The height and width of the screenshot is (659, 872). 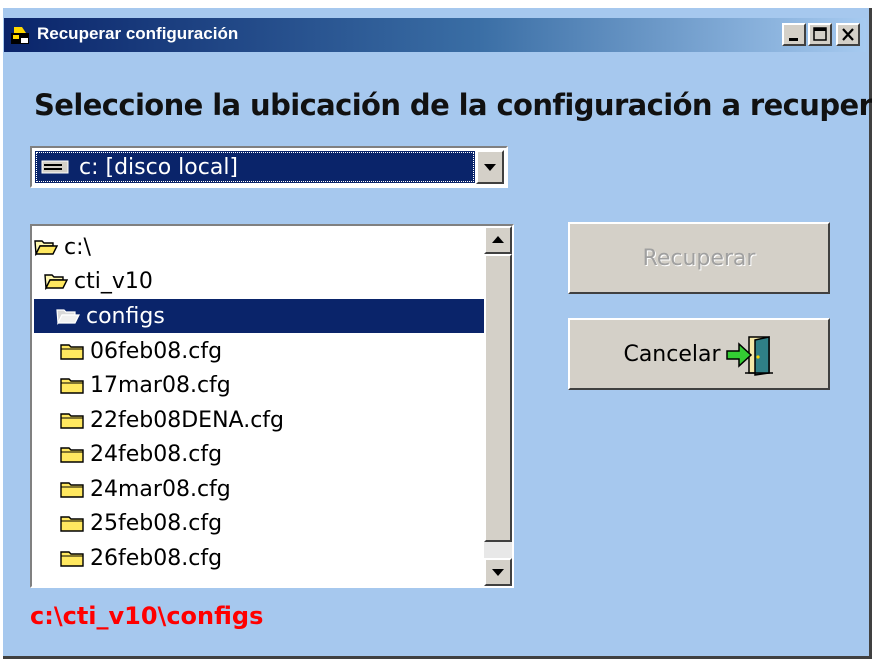 I want to click on list-item-label: configs, so click(x=125, y=316).